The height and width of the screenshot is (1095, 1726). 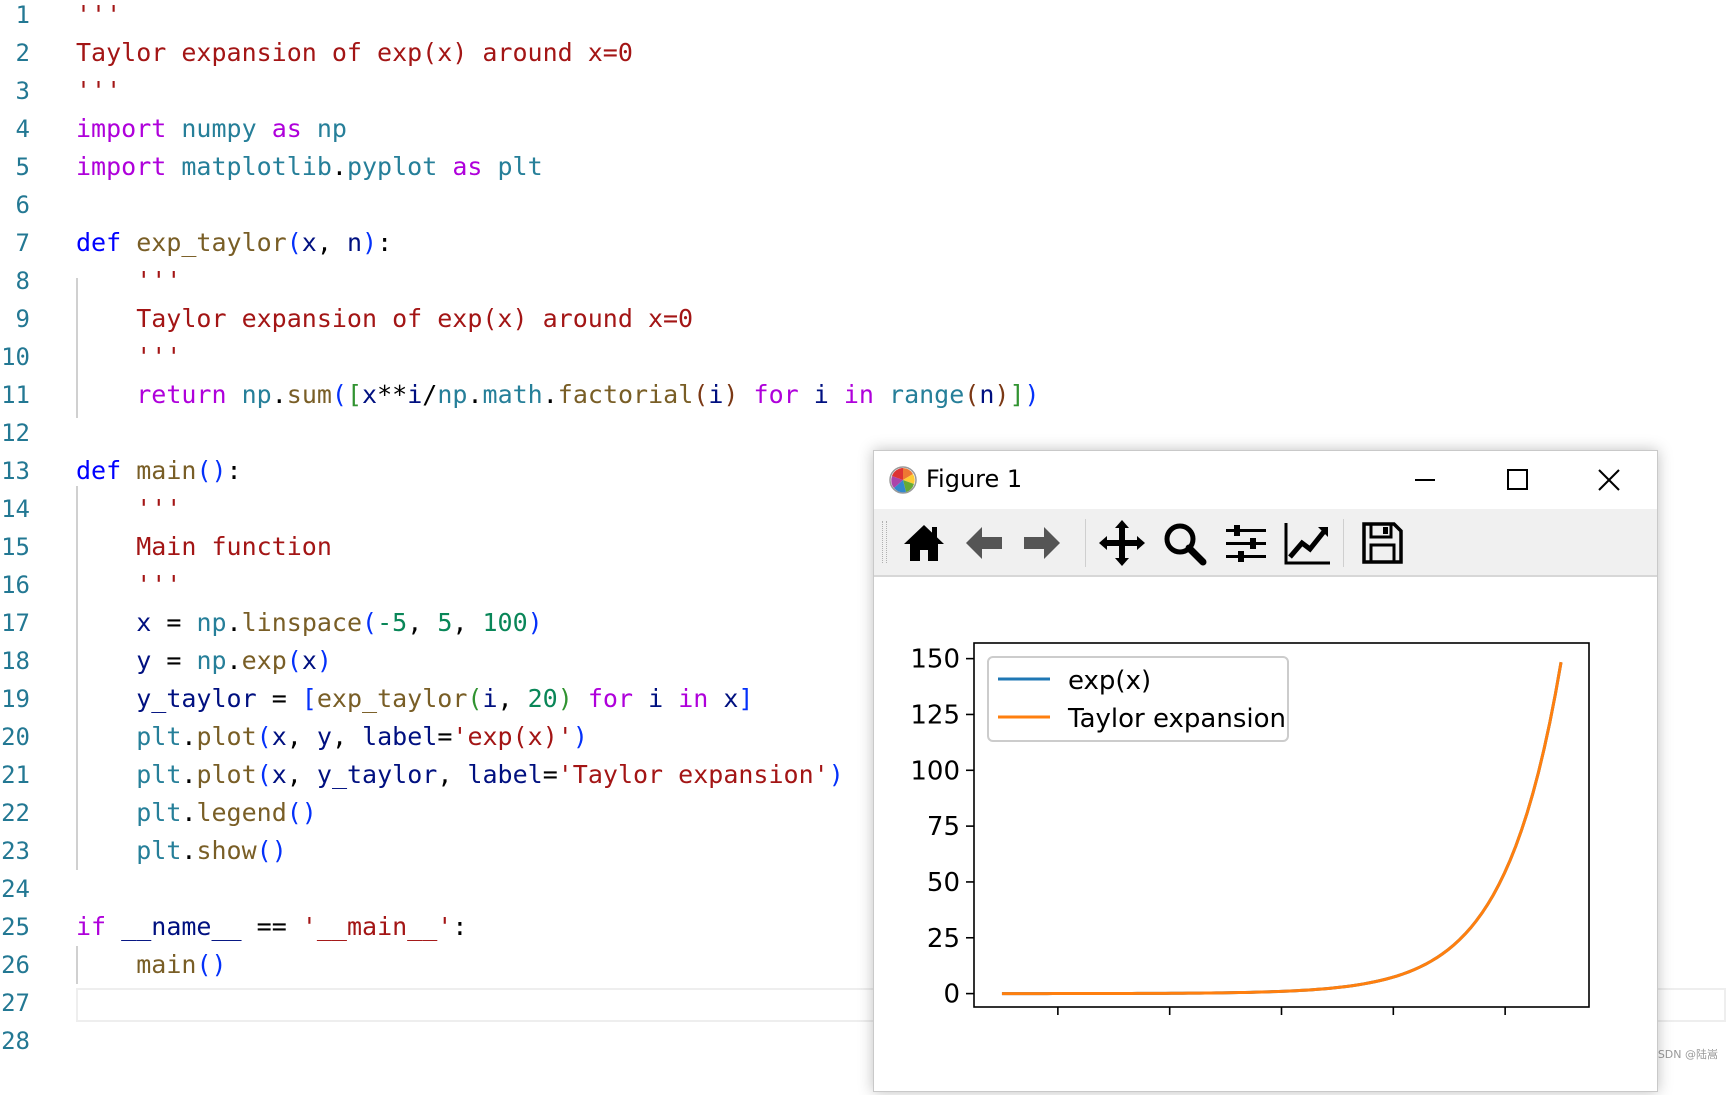 I want to click on code-line: plt.plot(x, y, label='exp(x)'), so click(x=332, y=737).